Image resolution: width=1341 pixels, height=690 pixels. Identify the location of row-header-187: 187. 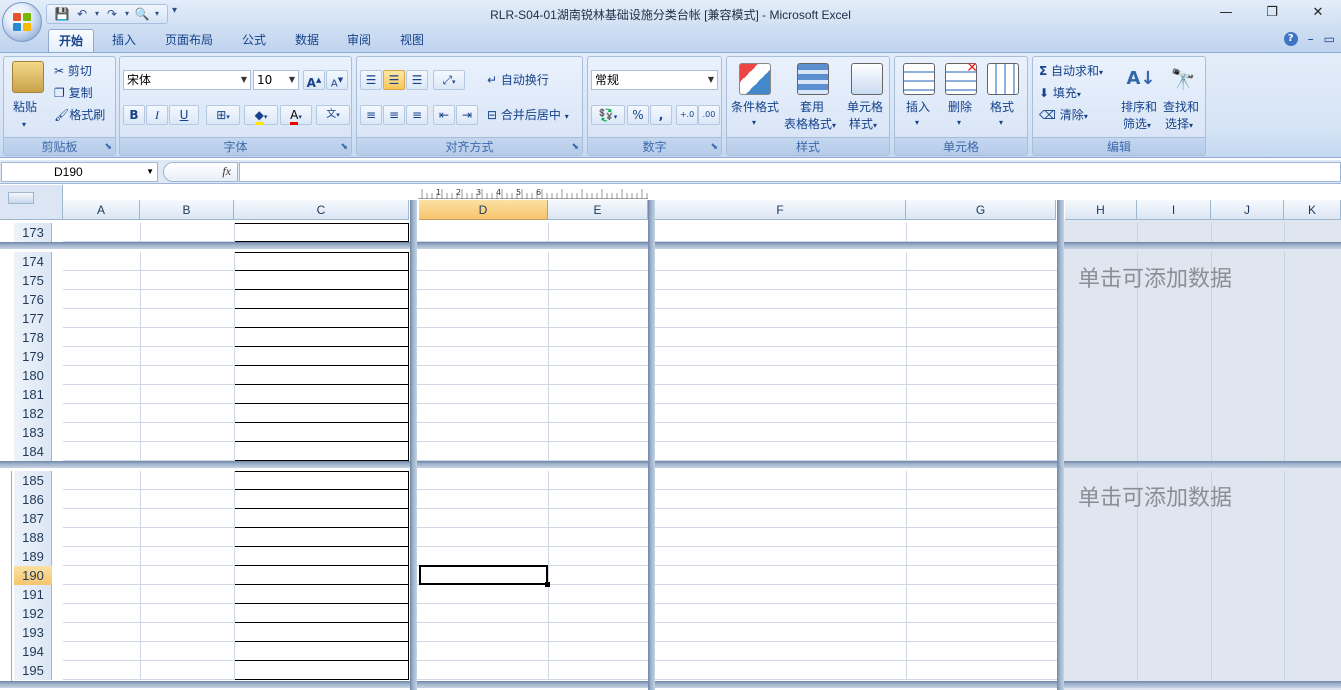
(33, 518).